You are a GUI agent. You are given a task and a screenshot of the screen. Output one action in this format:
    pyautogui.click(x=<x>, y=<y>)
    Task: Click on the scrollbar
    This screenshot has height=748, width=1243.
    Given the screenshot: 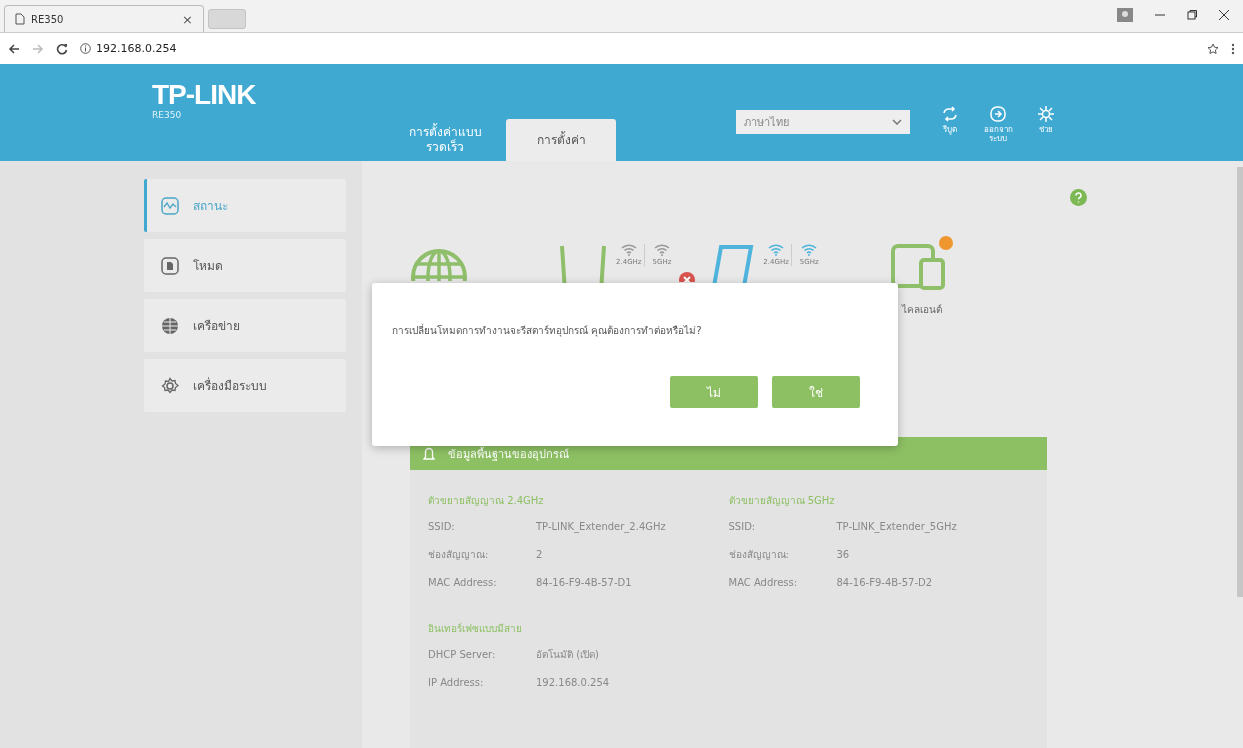 What is the action you would take?
    pyautogui.click(x=1240, y=382)
    